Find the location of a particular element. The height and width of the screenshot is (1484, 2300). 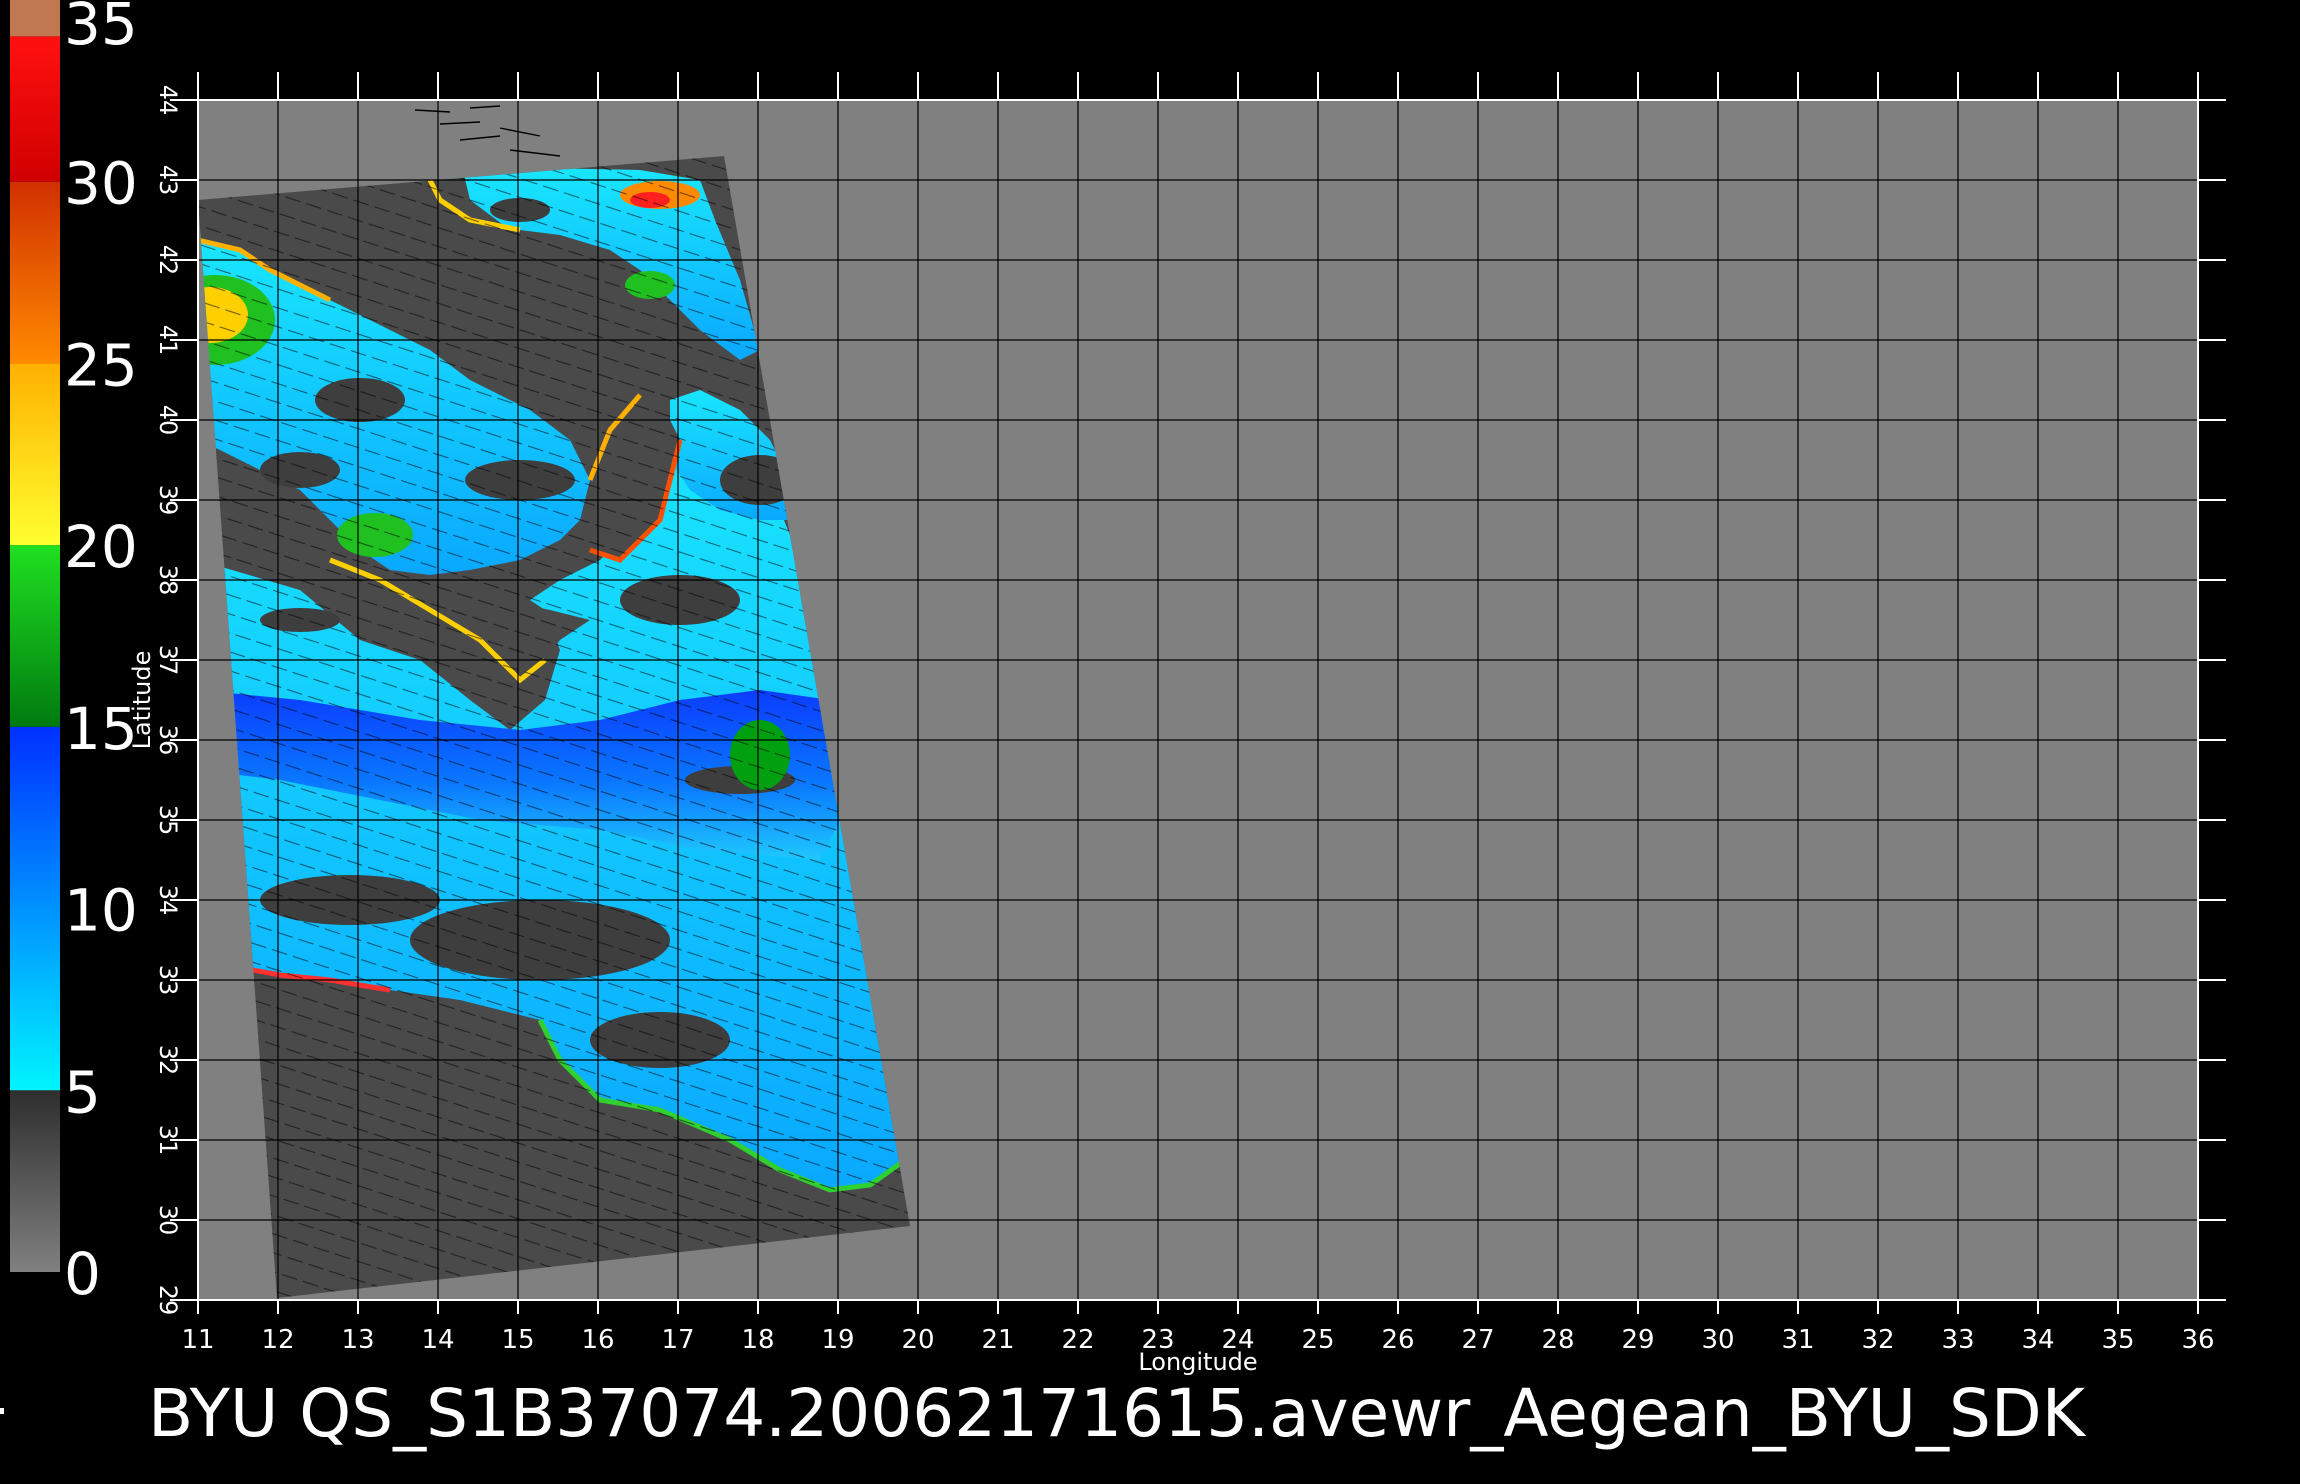

colorbar-label: 30 is located at coordinates (101, 184).